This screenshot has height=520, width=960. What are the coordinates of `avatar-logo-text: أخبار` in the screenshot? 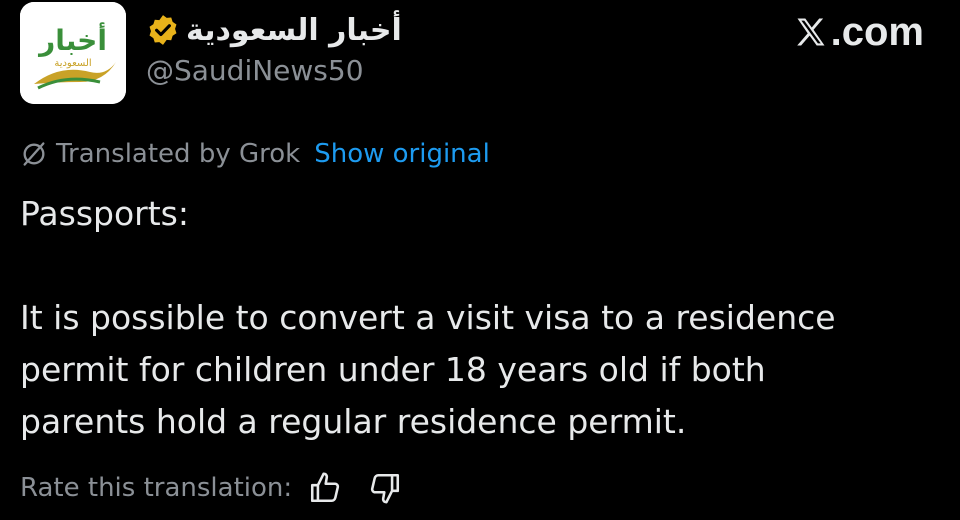 It's located at (72, 39).